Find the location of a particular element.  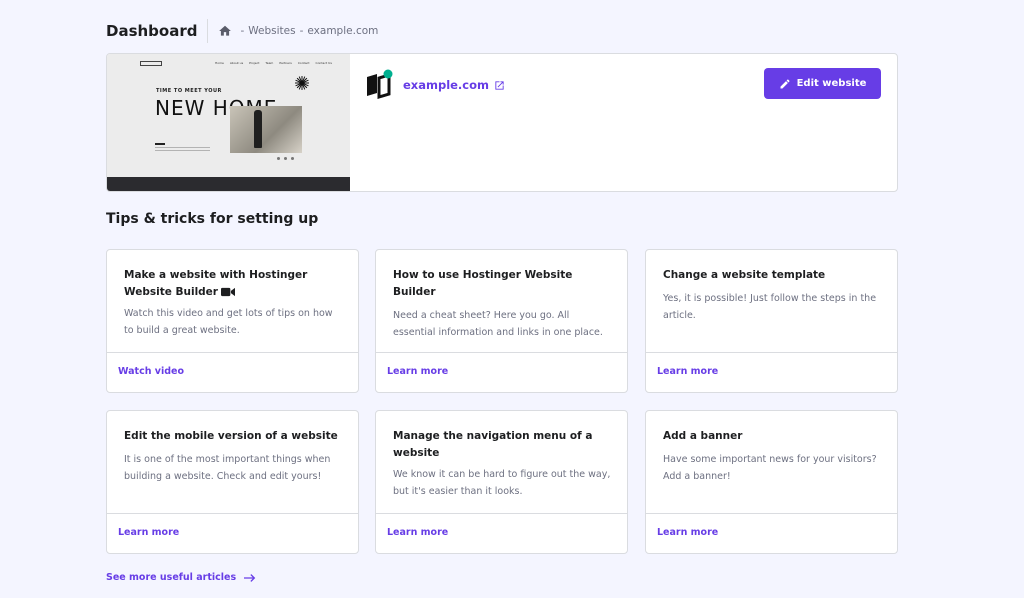

preview-nav-item: About us is located at coordinates (236, 63).